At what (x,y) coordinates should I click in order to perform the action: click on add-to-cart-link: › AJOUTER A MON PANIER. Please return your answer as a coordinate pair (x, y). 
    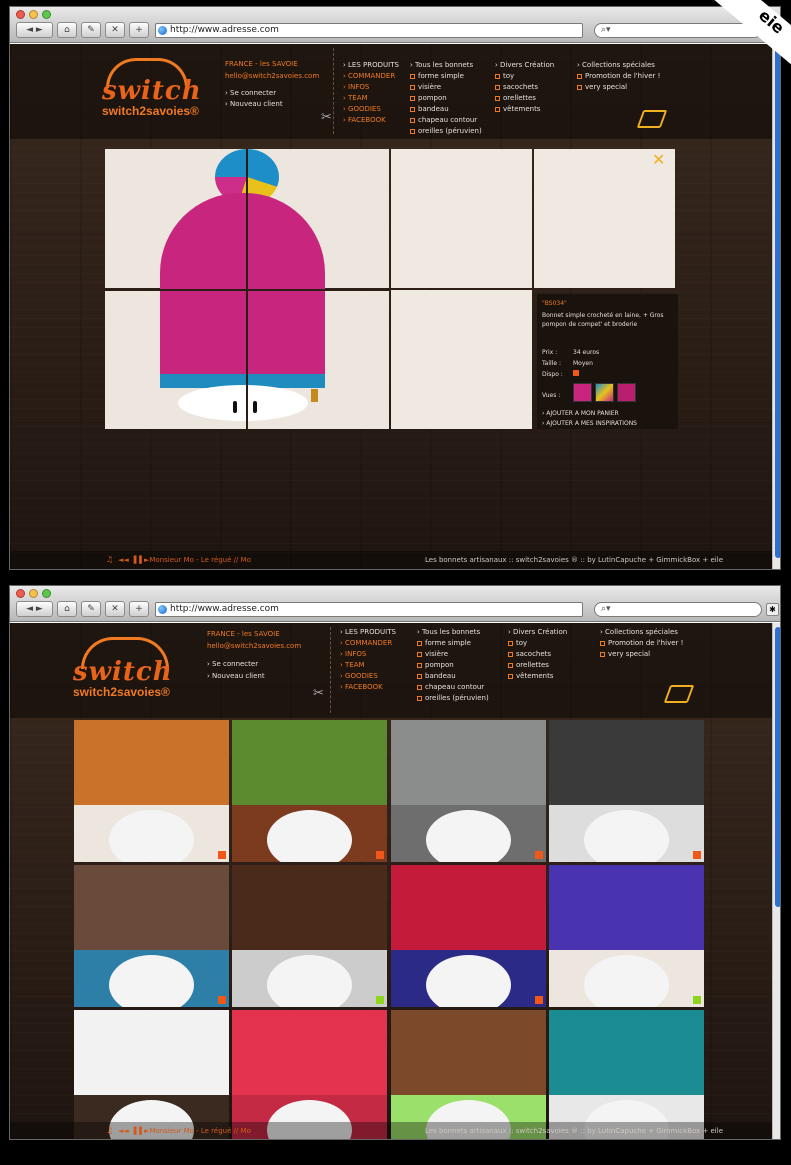
    Looking at the image, I should click on (580, 413).